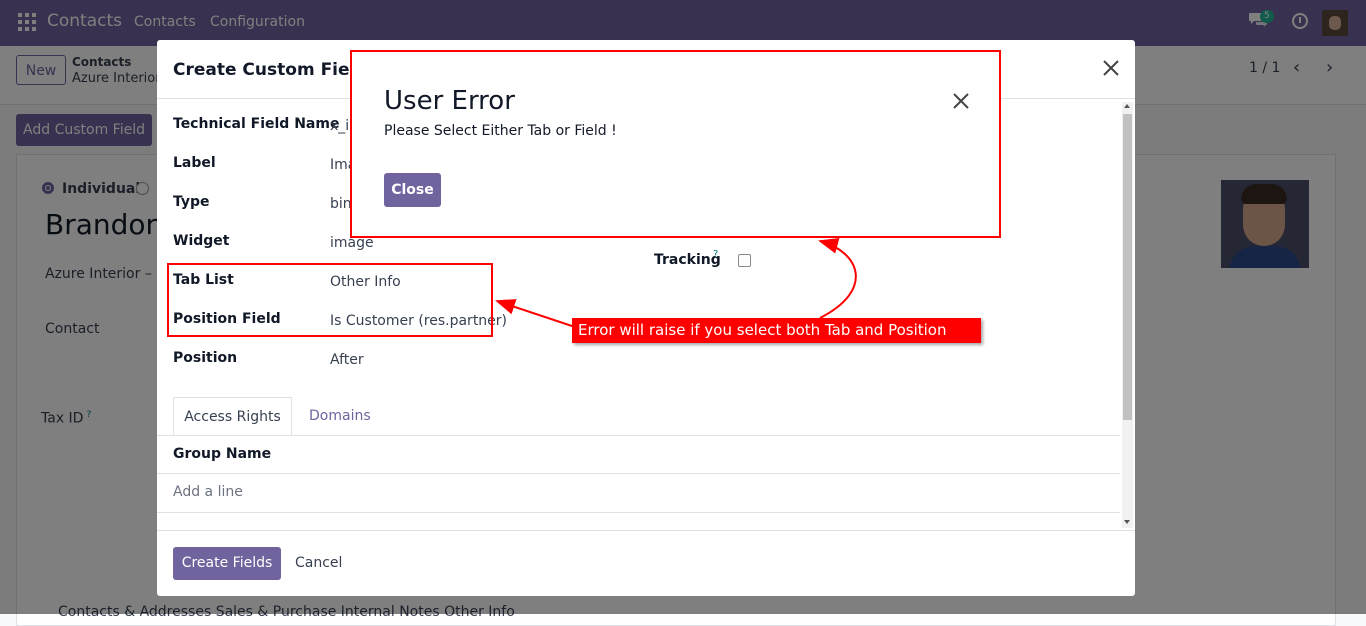  Describe the element at coordinates (500, 131) in the screenshot. I see `error-message: Please Select Either Tab or Field !` at that location.